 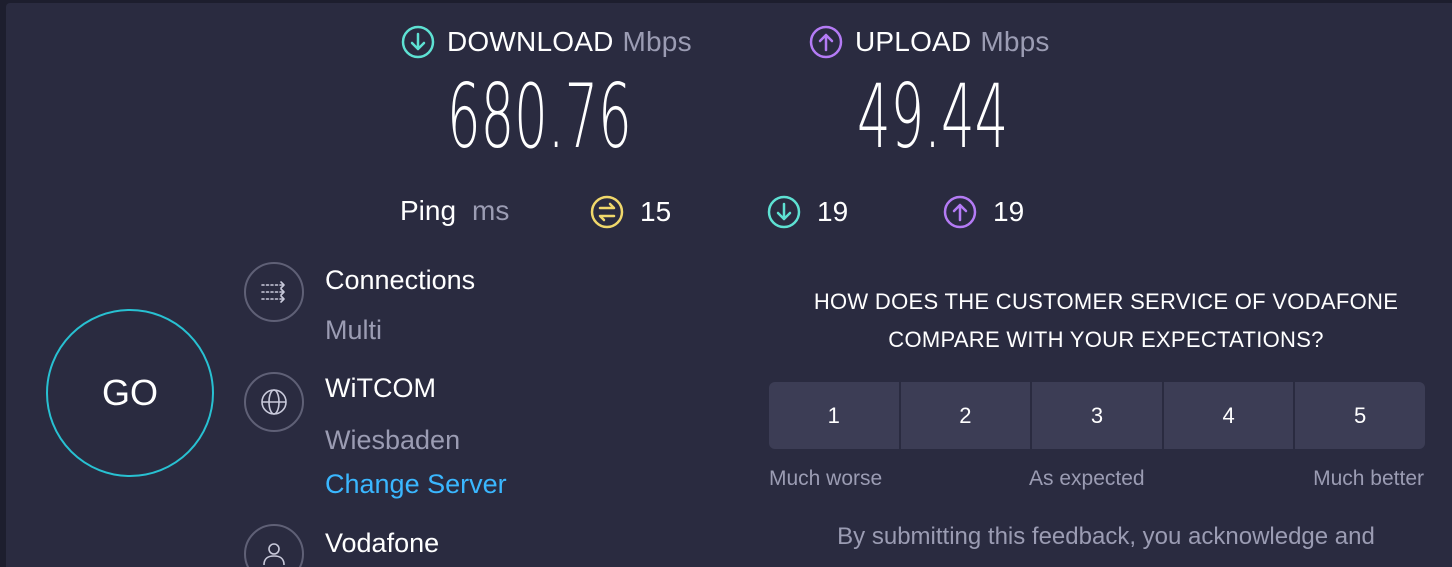 I want to click on rating-button-2: 2, so click(x=965, y=415).